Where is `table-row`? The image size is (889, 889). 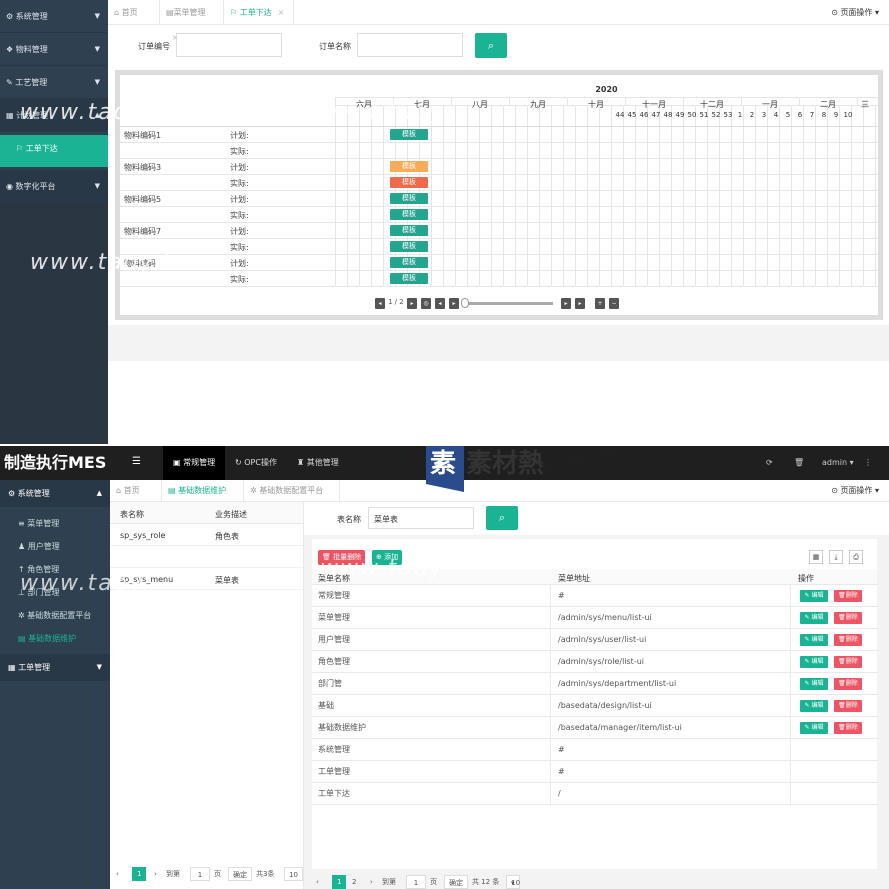 table-row is located at coordinates (206, 557).